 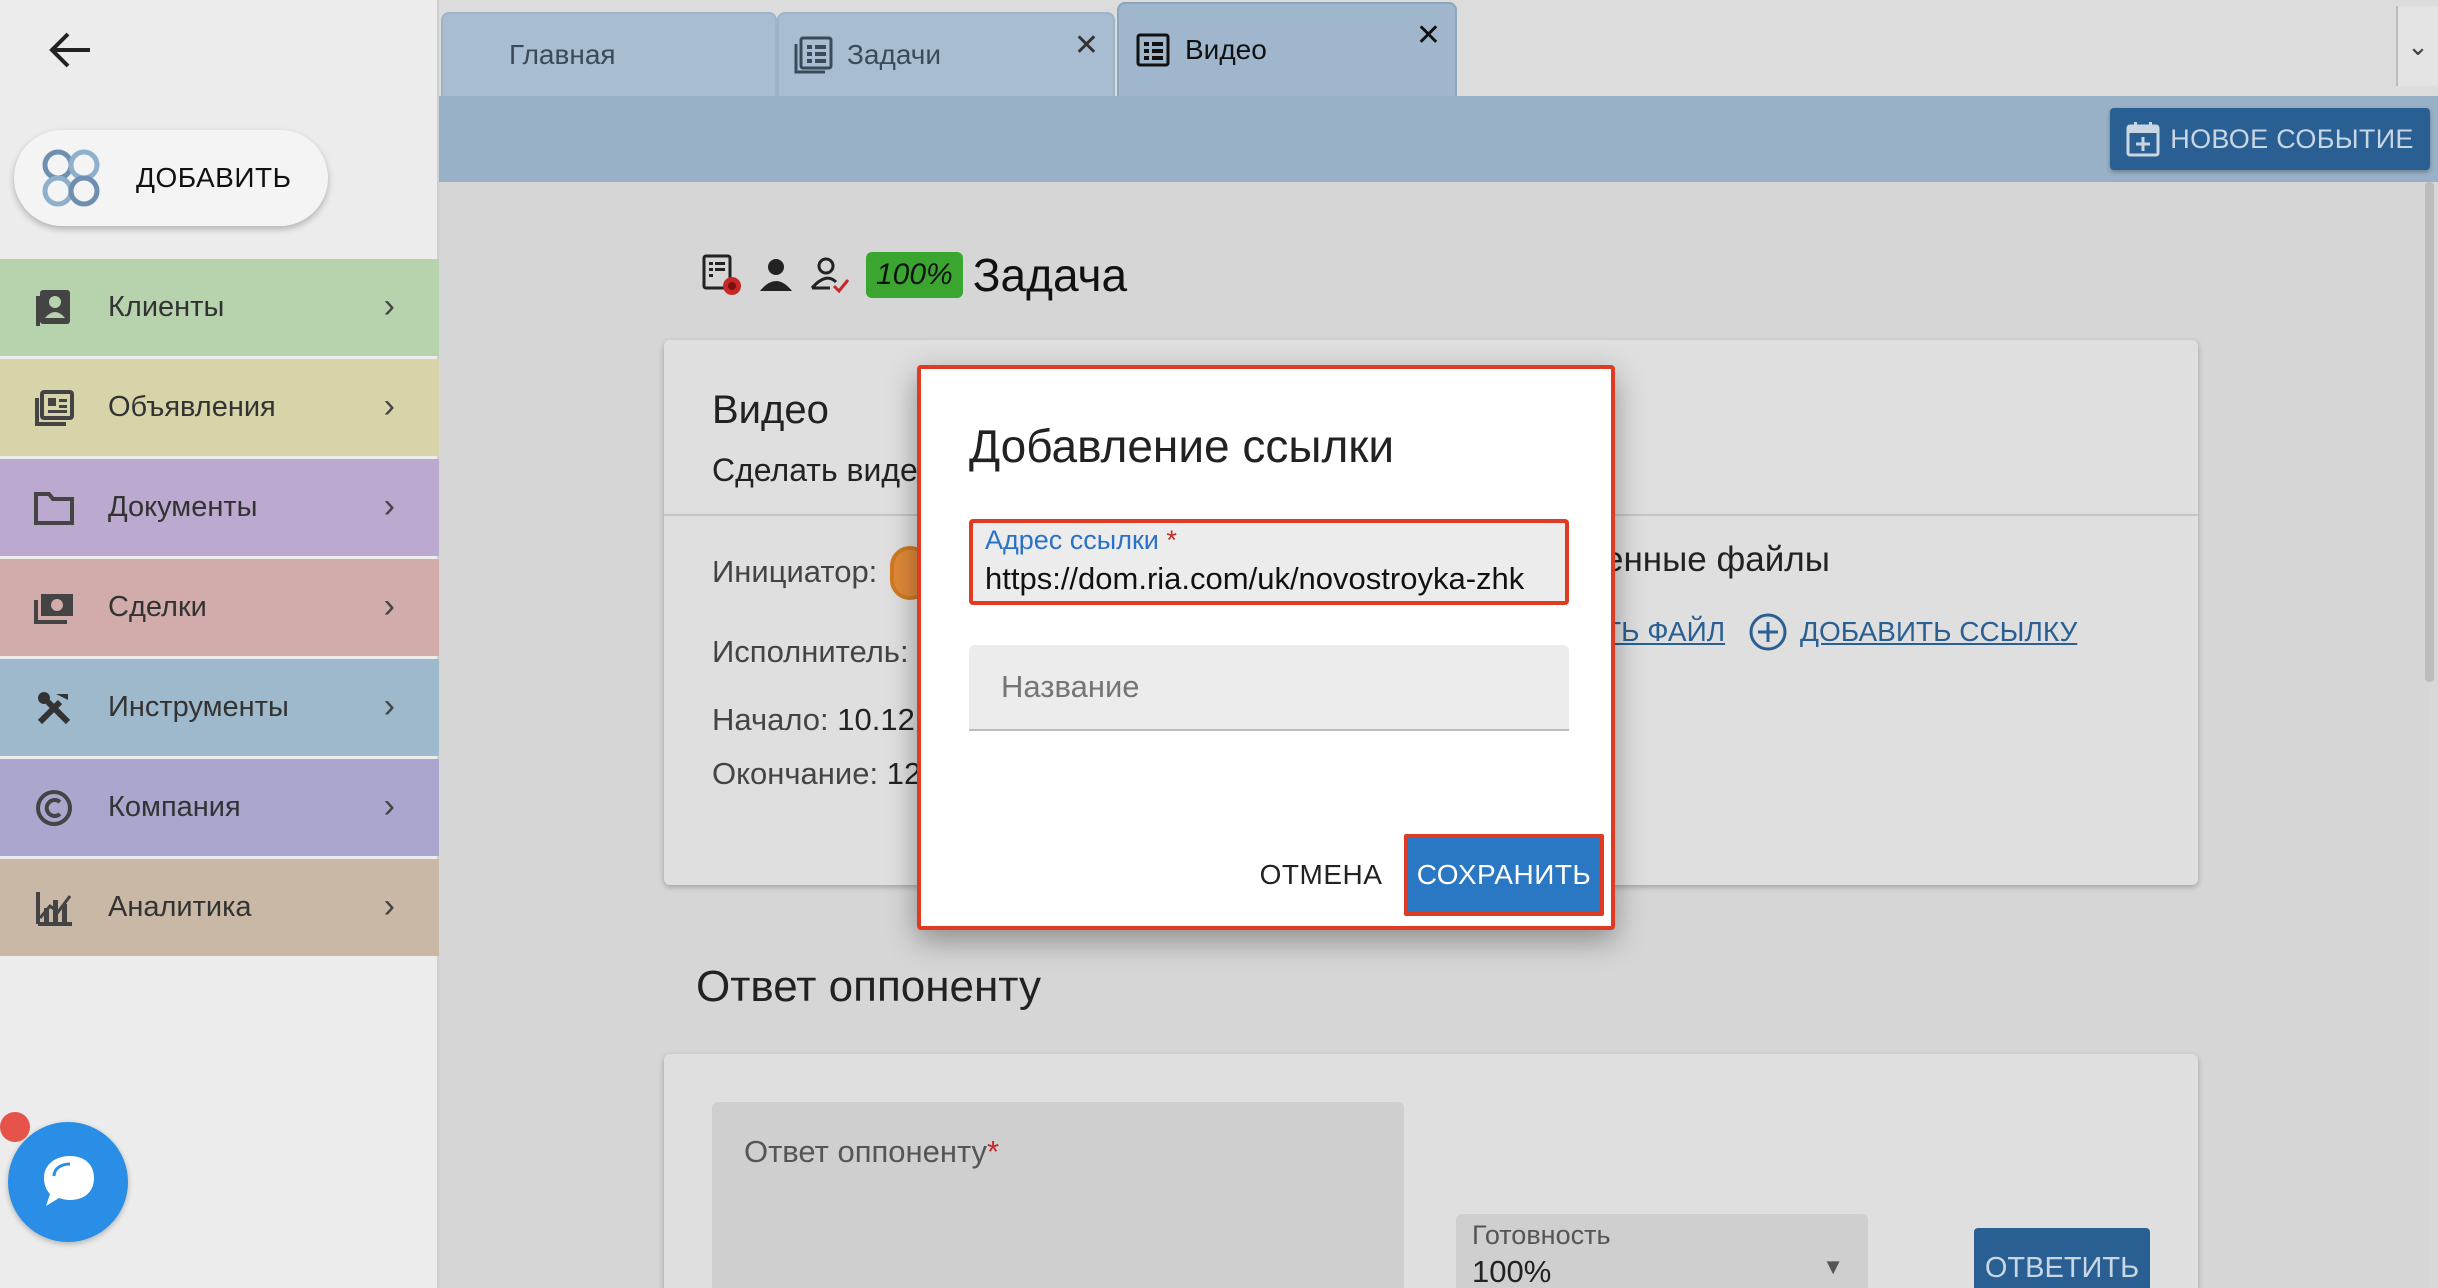 I want to click on tab-label: Видео, so click(x=1226, y=49).